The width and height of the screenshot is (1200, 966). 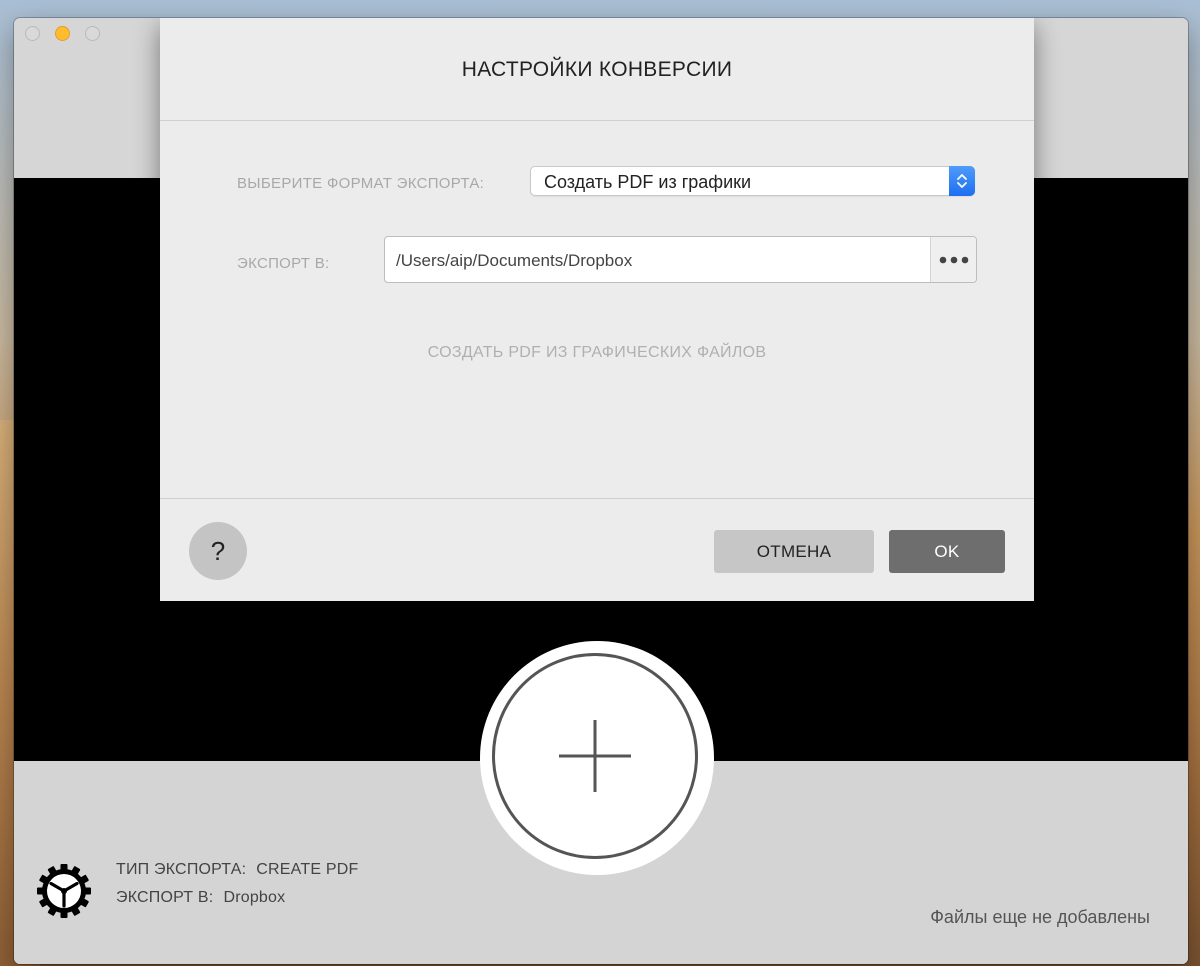 I want to click on export-destination-label: ЭКСПОРТ В:, so click(x=165, y=897).